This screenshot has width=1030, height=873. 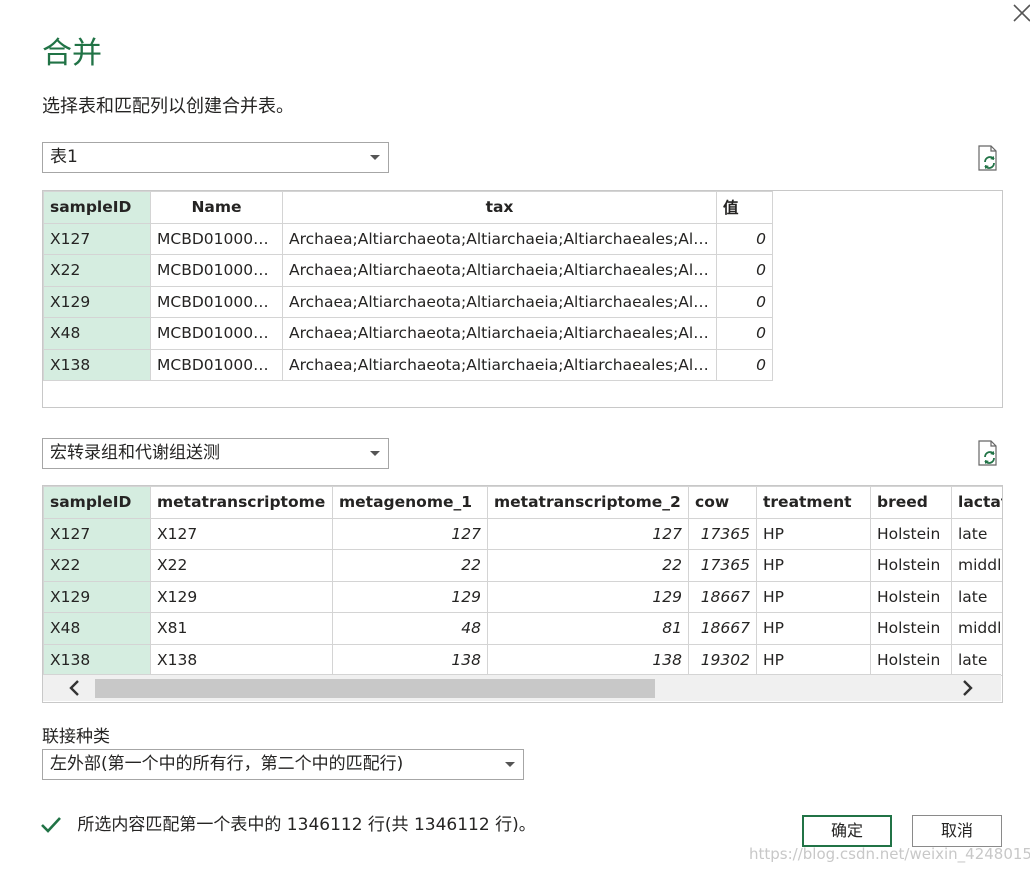 I want to click on join-kind-select-value: 左外部(第一个中的所有行，第二个中的匹配行), so click(x=227, y=764).